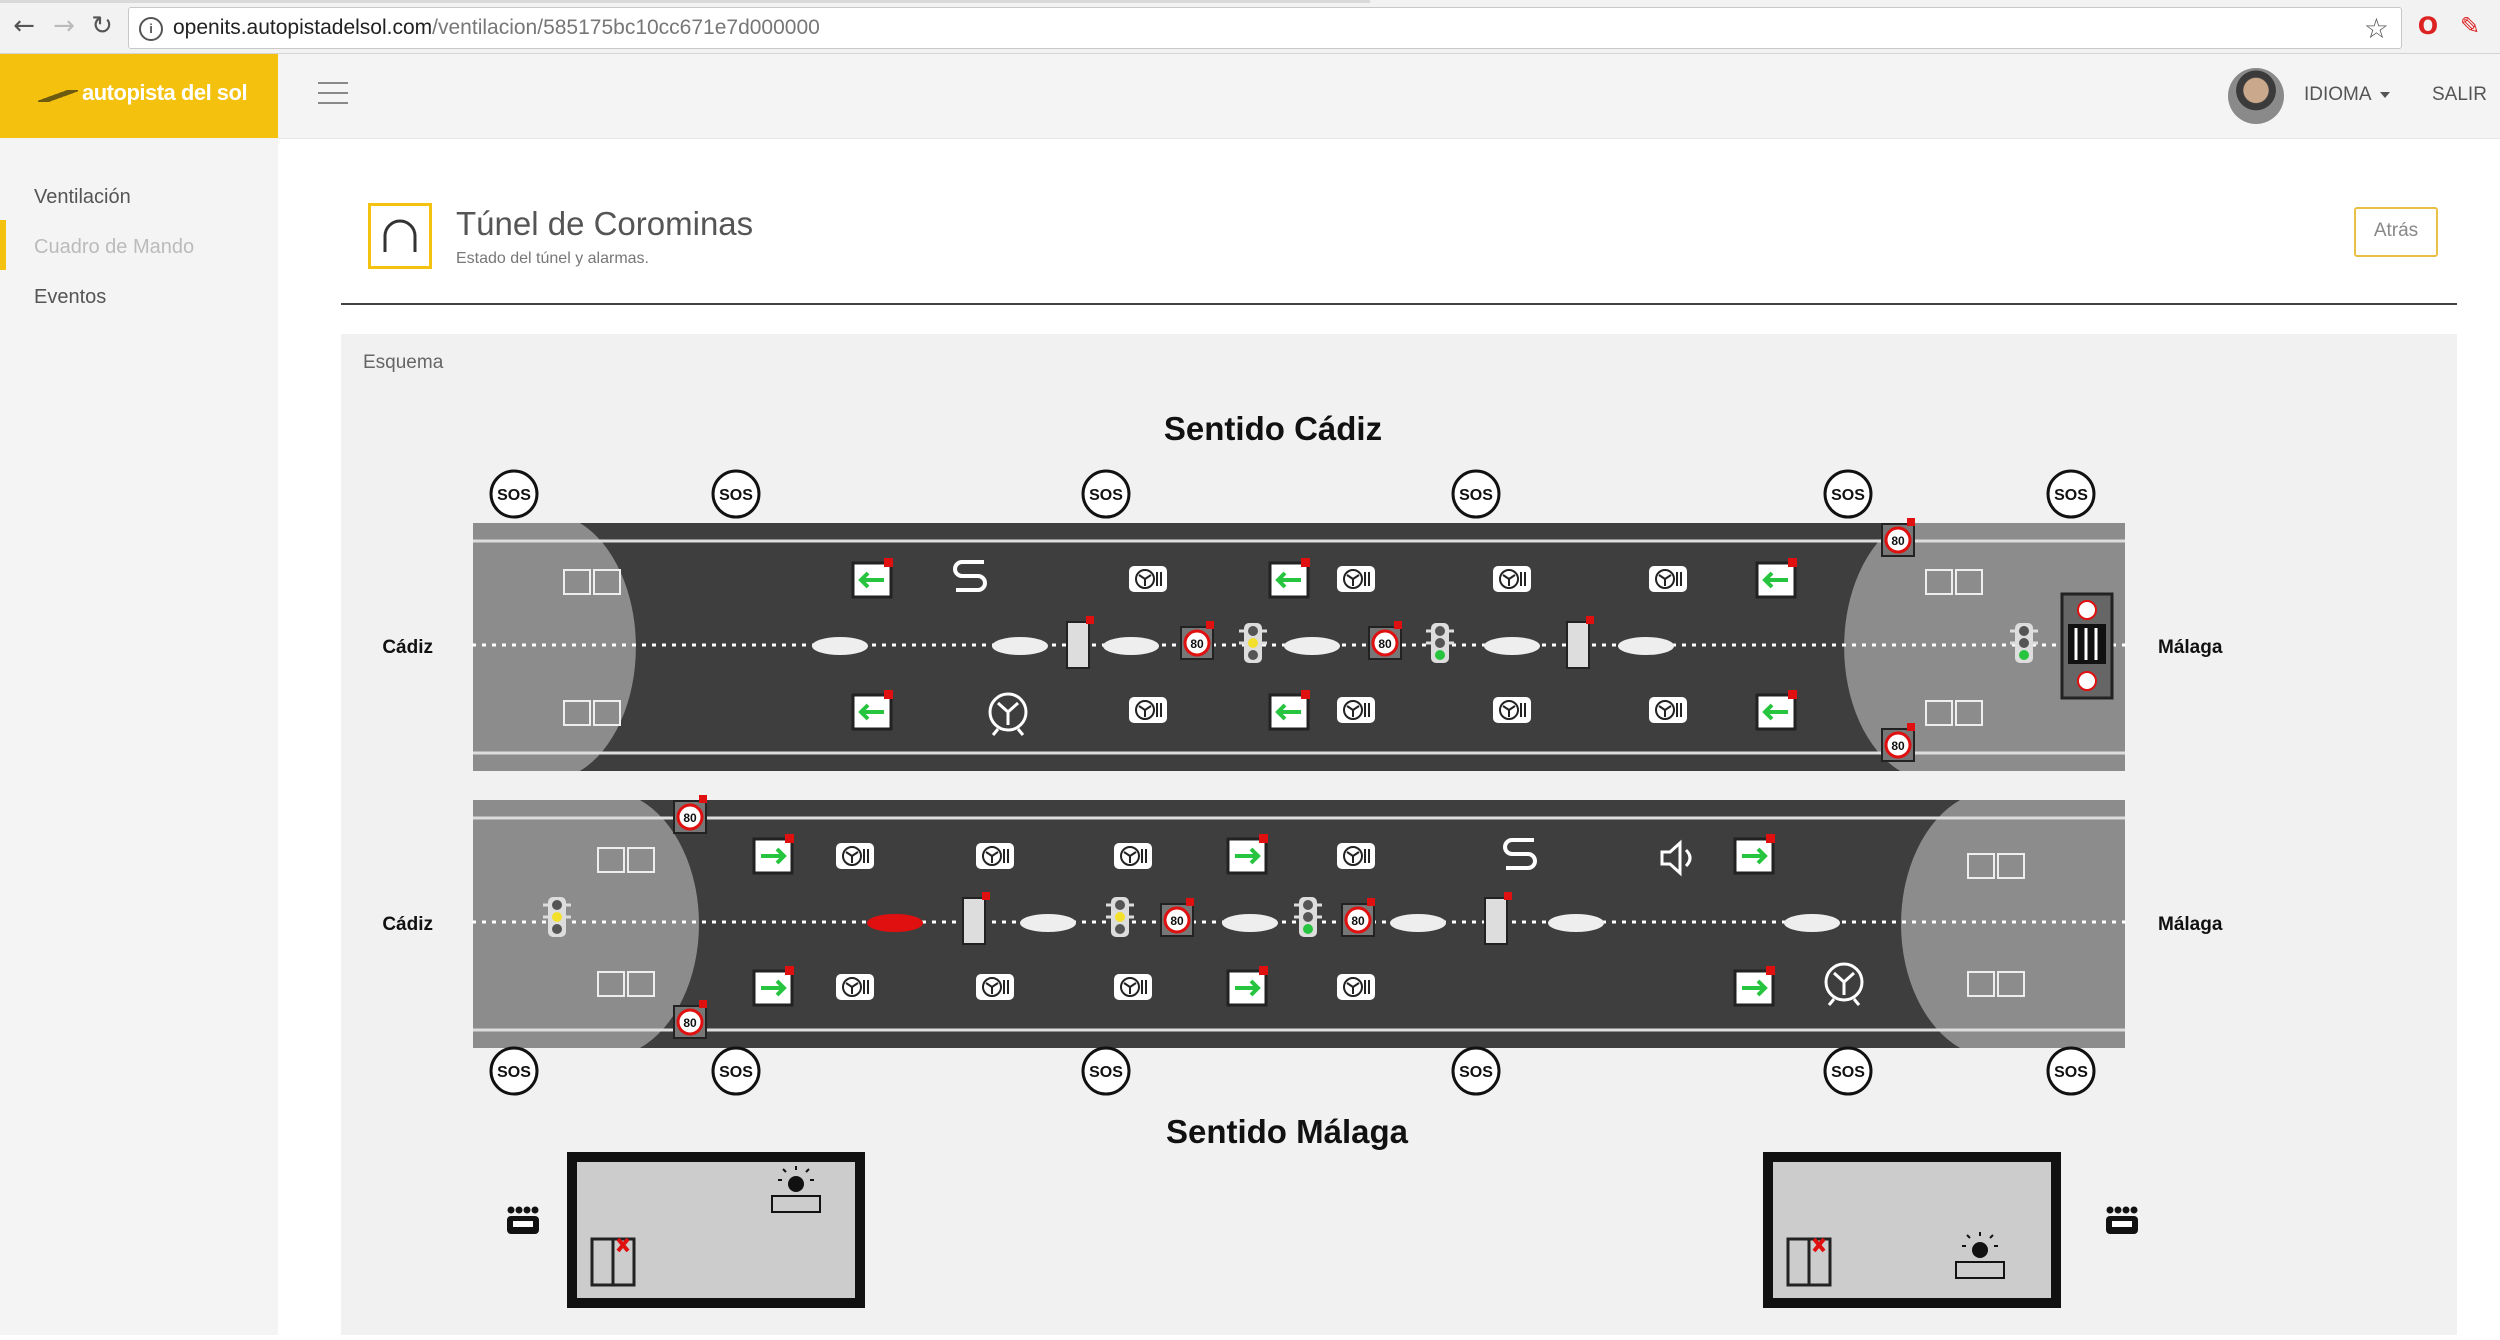 The image size is (2500, 1340). I want to click on speed-limit-label: 80, so click(1898, 541).